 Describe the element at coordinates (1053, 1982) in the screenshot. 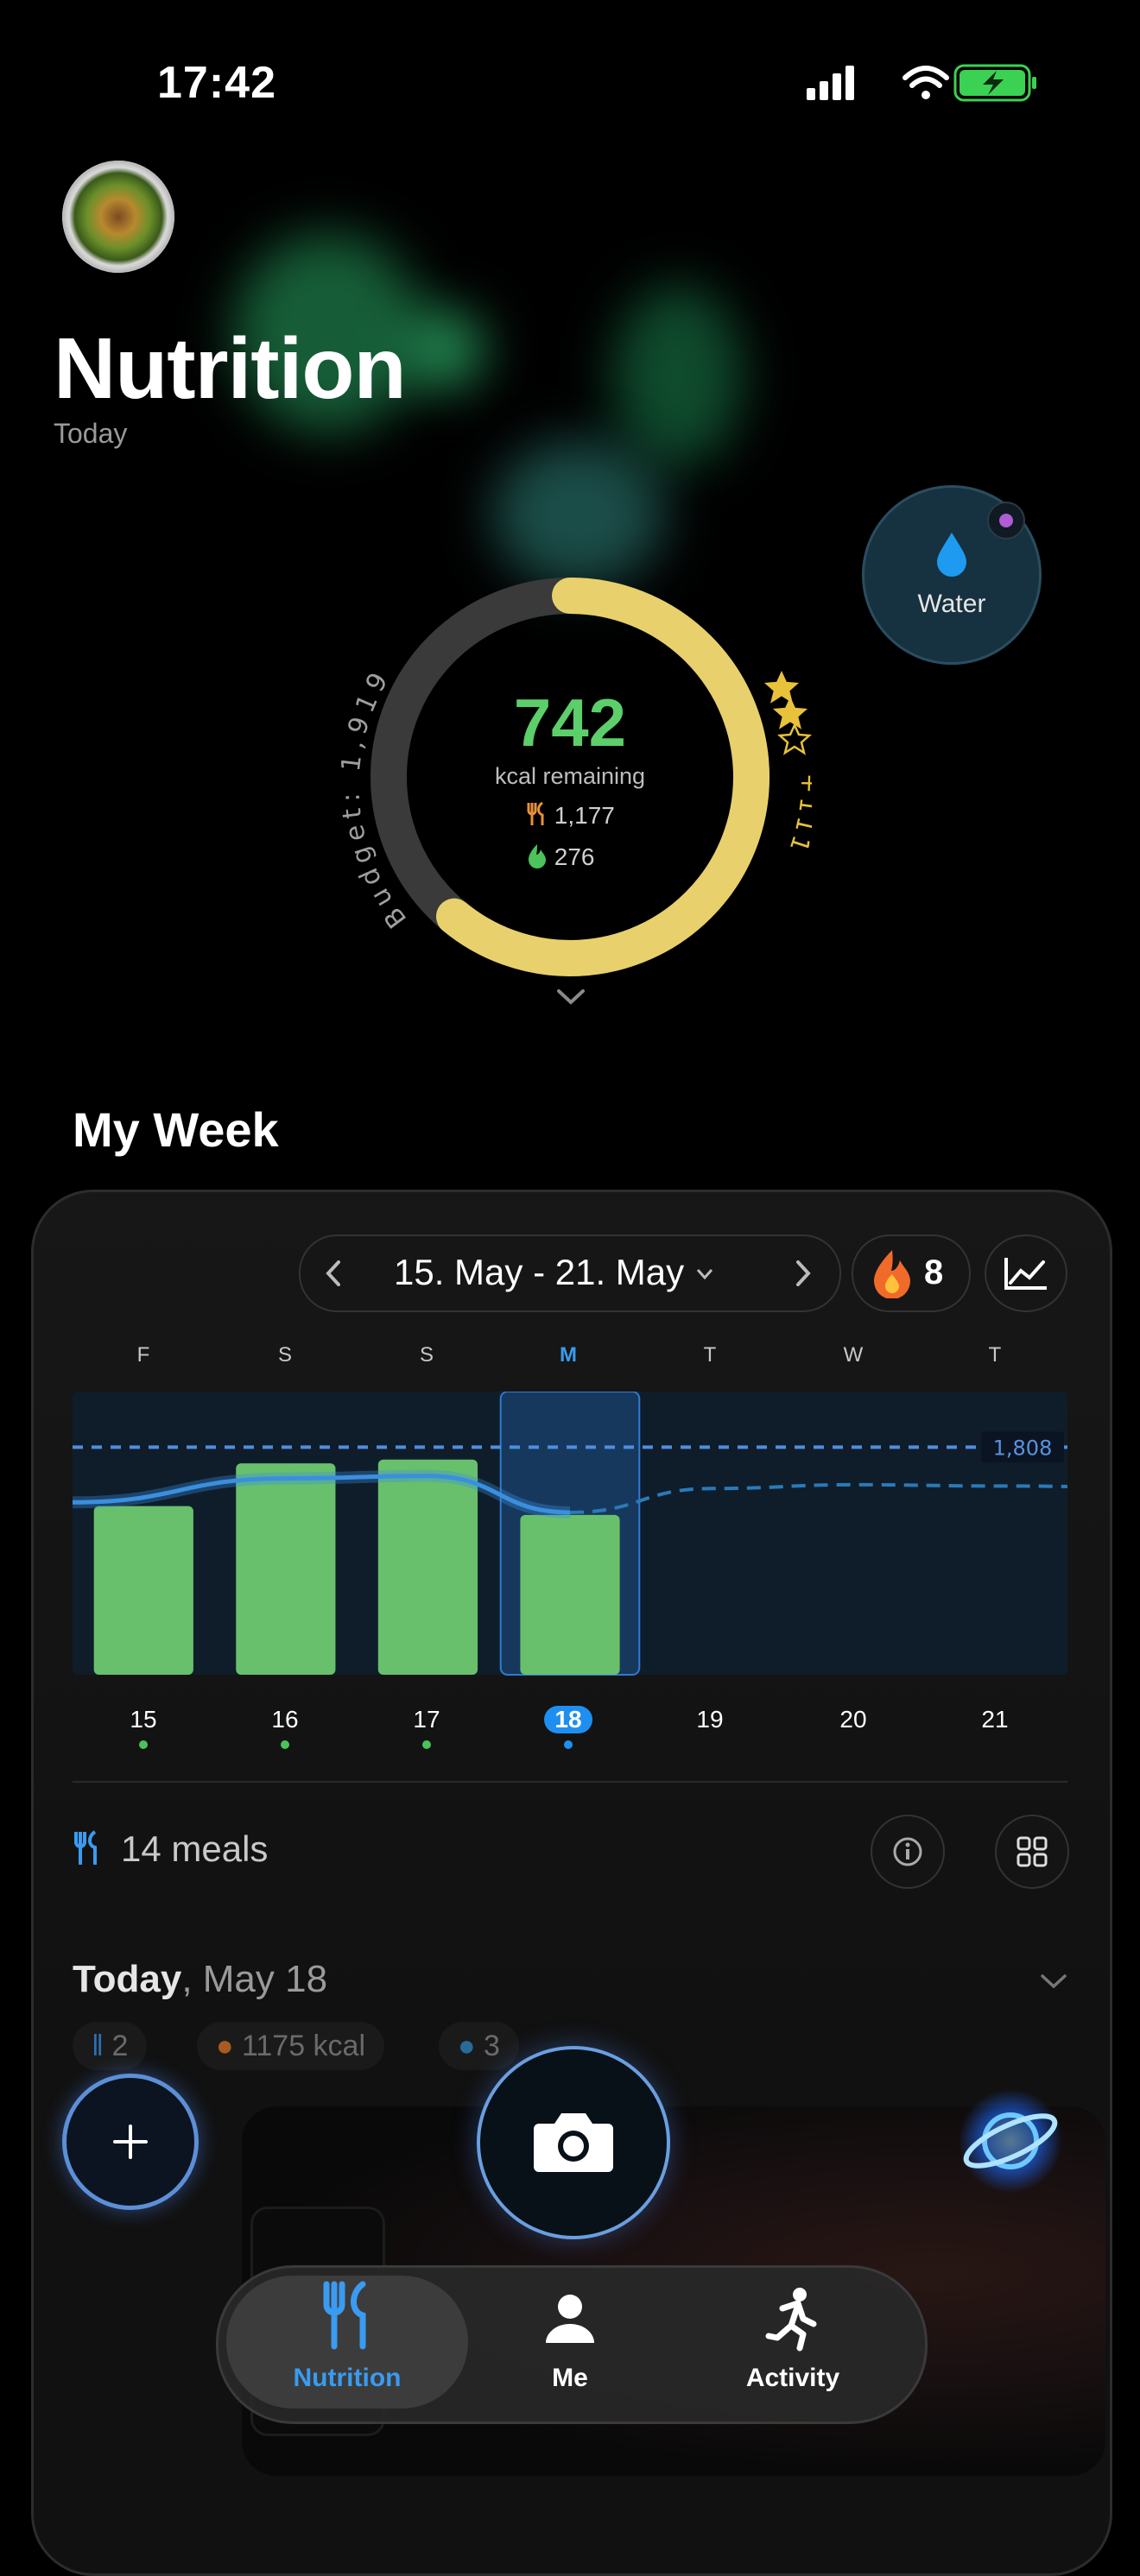

I see `today-chevron-icon` at that location.